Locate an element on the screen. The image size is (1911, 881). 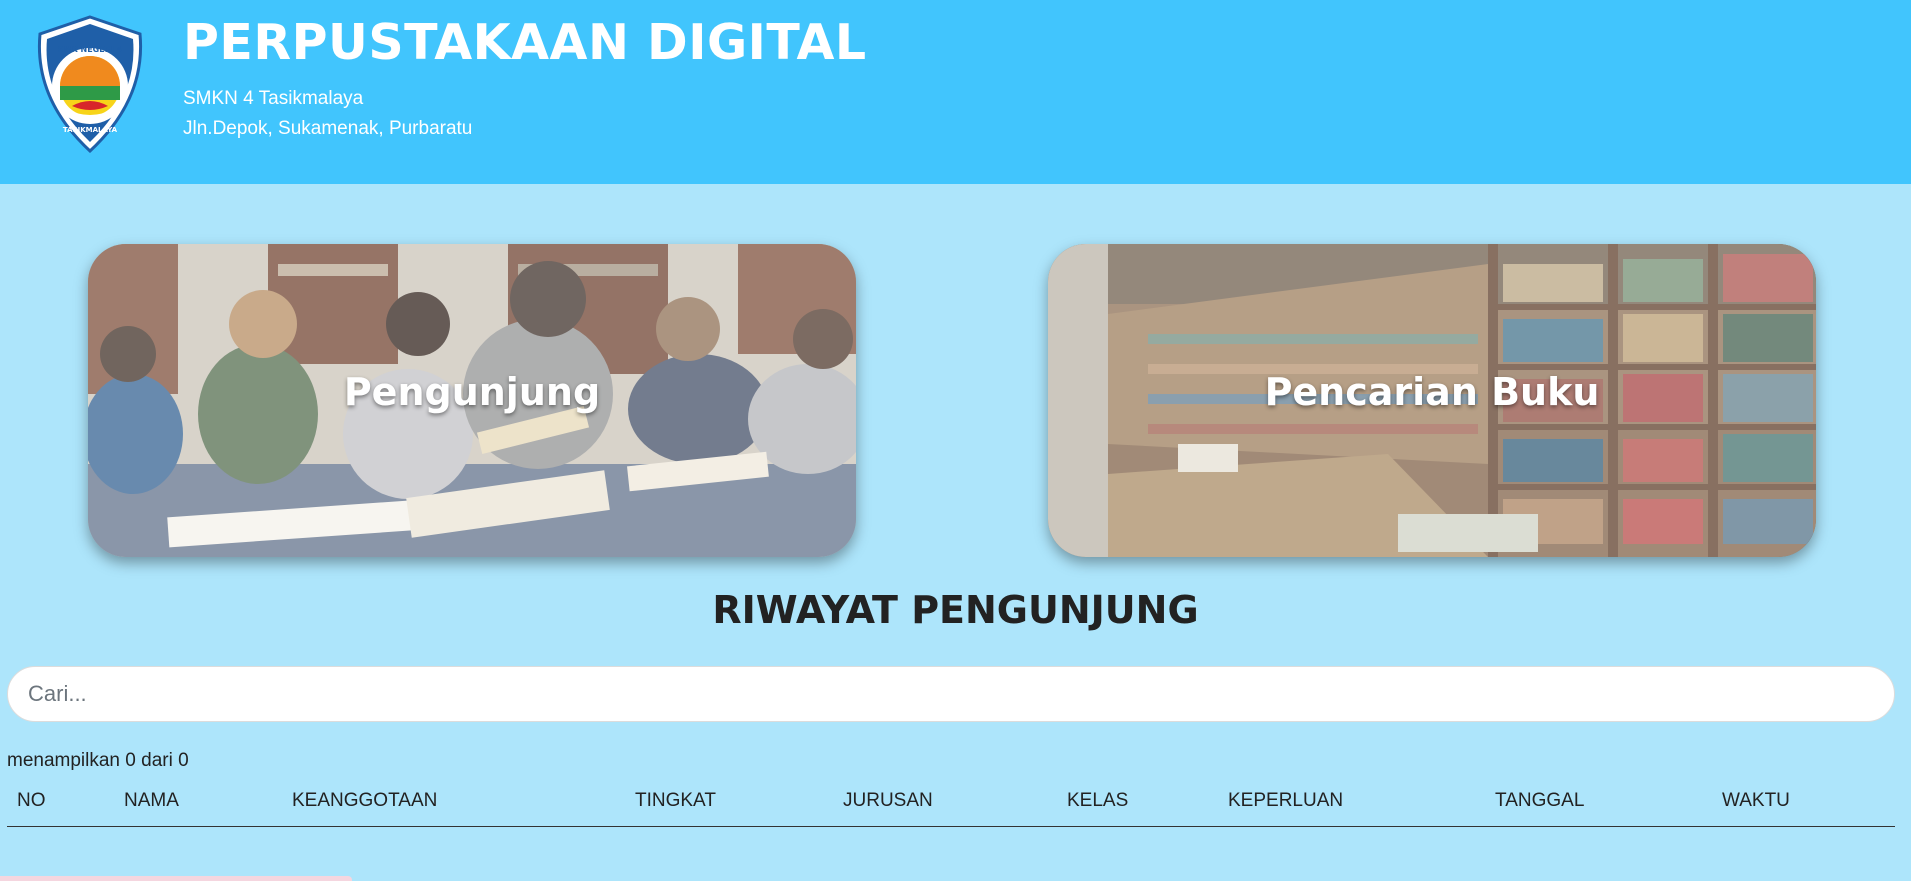
column-header-keperluan: KEPERLUAN is located at coordinates (1286, 800).